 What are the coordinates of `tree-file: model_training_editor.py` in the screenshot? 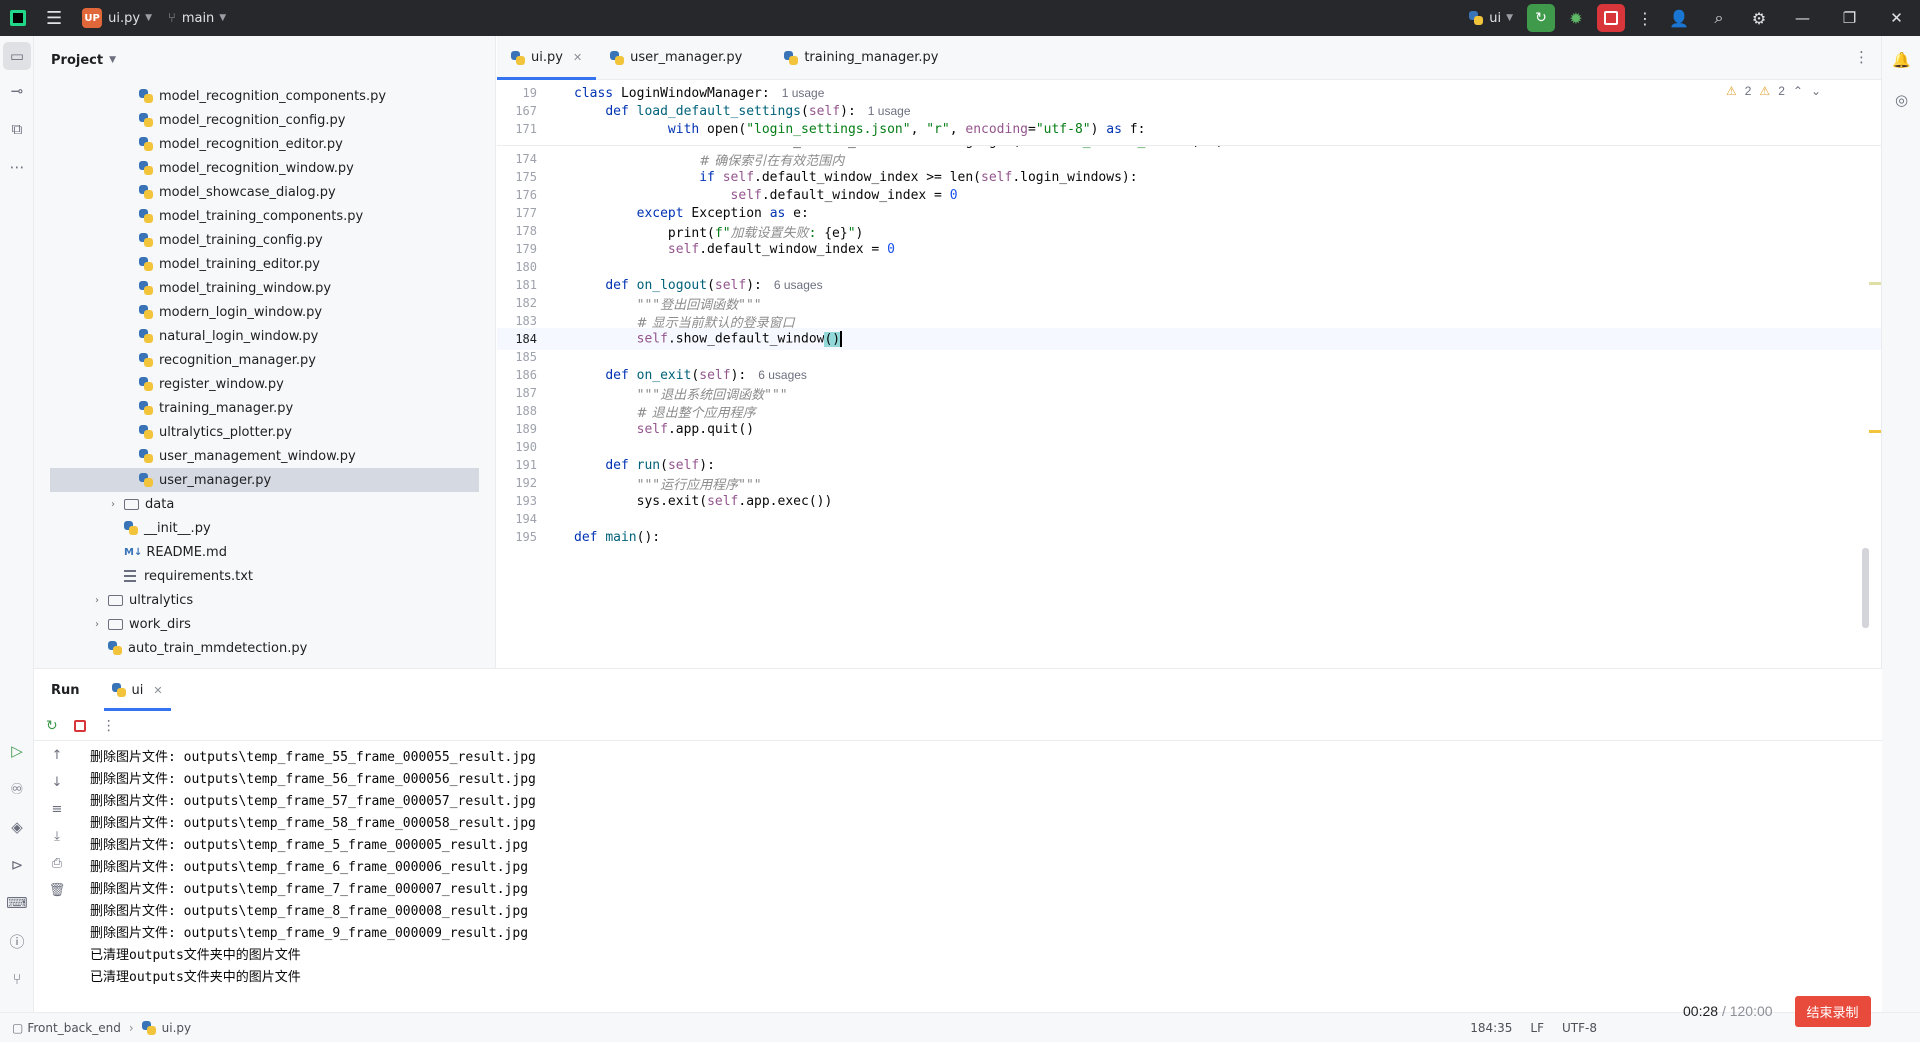 It's located at (264, 264).